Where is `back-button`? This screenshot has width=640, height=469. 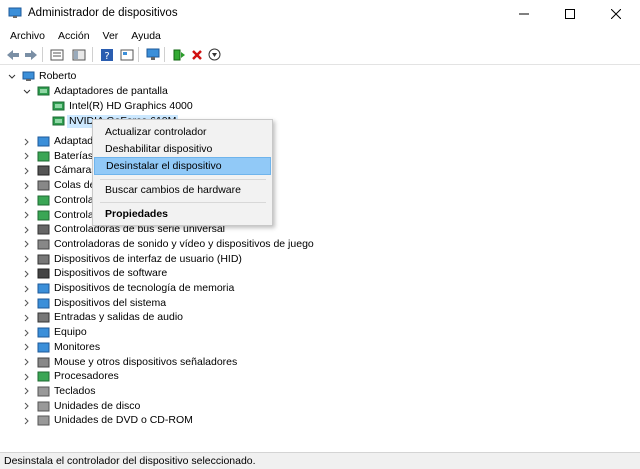 back-button is located at coordinates (12, 54).